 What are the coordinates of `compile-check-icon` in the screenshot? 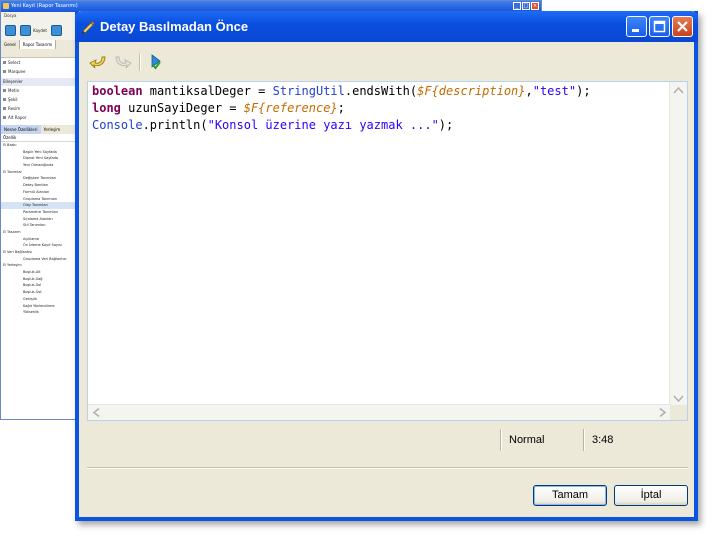 It's located at (157, 62).